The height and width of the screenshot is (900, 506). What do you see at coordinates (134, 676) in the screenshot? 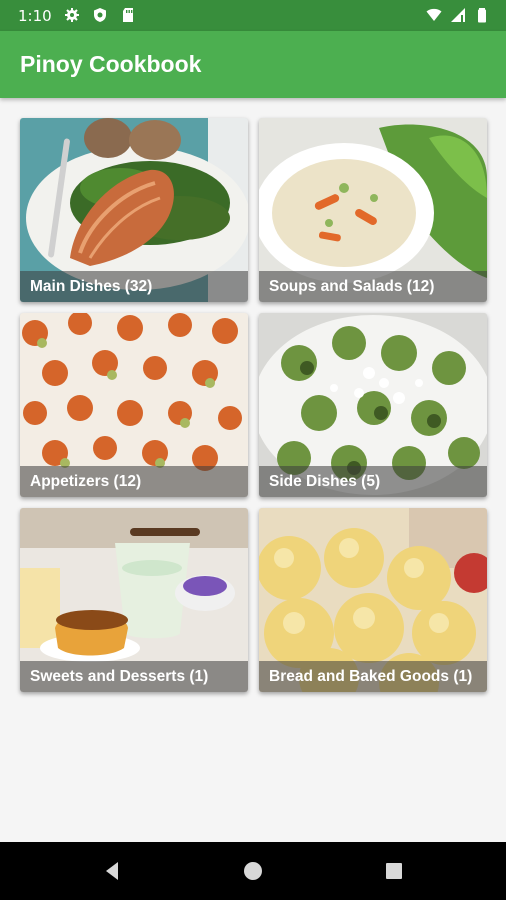
I see `category-label: Sweets and Desserts (1)` at bounding box center [134, 676].